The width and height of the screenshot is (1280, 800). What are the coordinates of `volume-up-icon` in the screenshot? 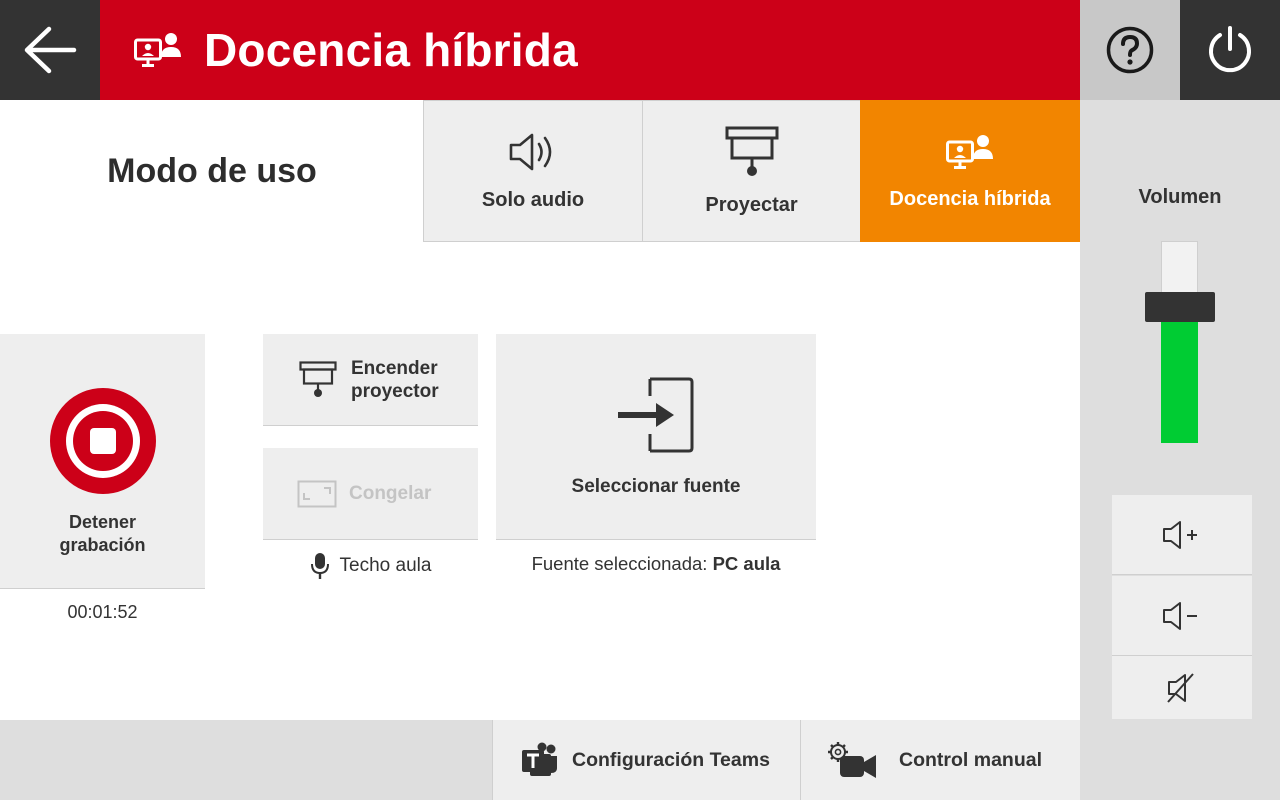 It's located at (1182, 535).